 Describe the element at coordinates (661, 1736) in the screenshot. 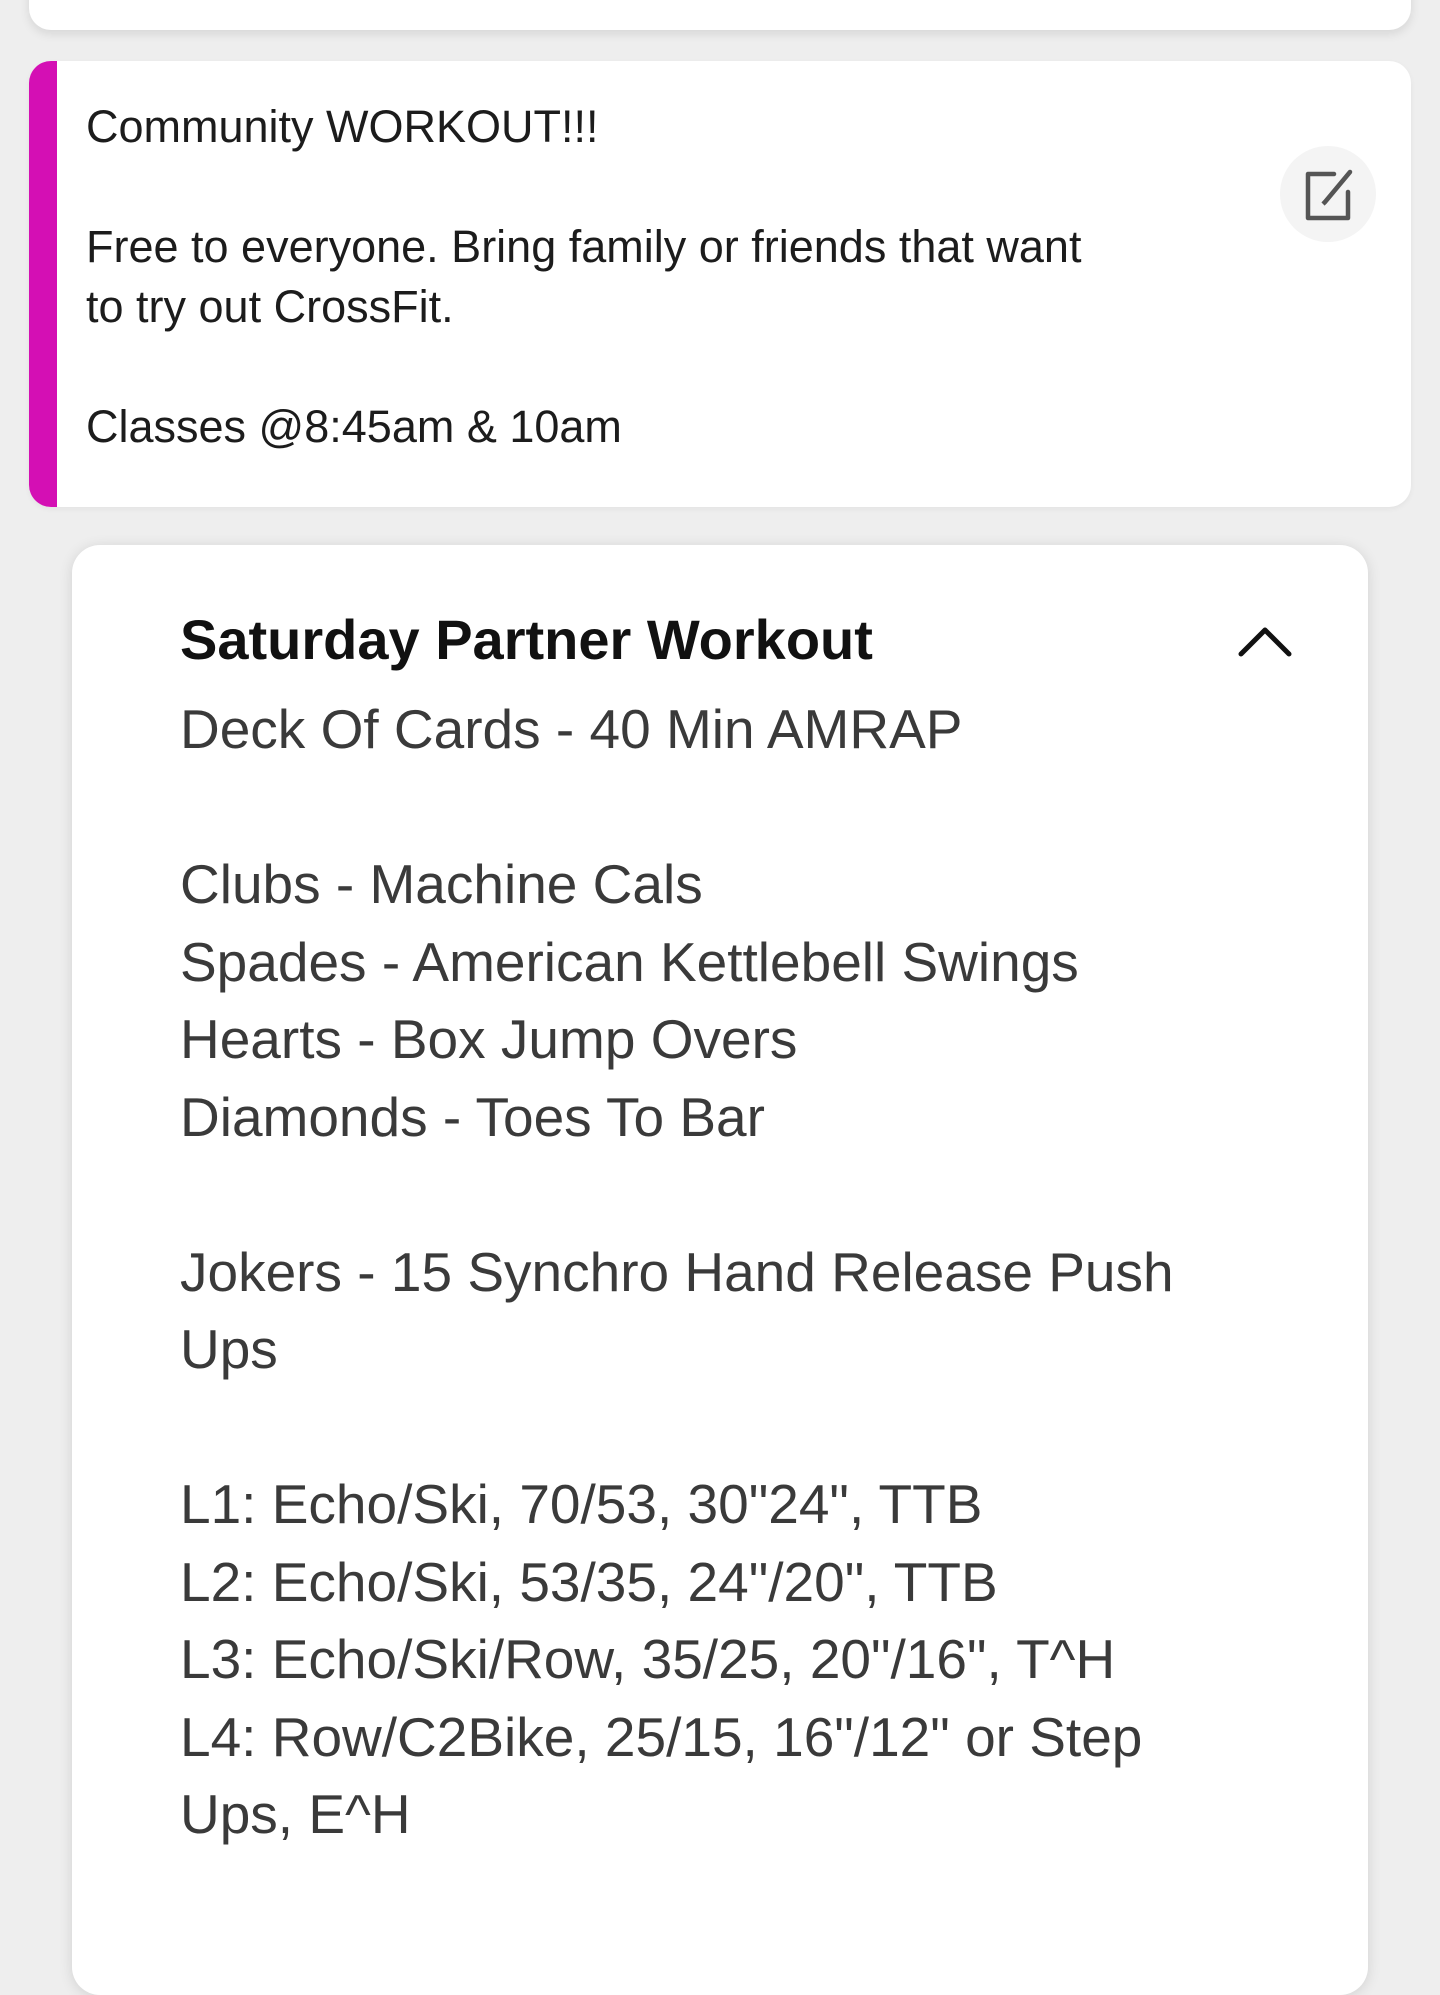

I see `workout-line: L4: Row/C2Bike, 25/15, 16"/12" or Step` at that location.